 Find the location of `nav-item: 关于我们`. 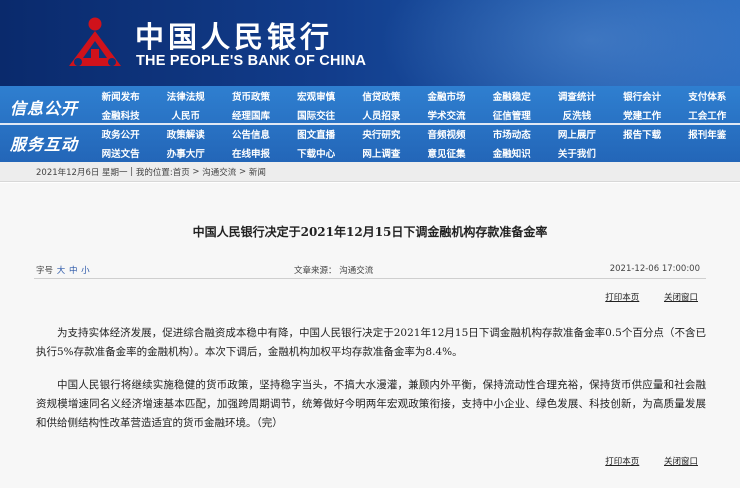

nav-item: 关于我们 is located at coordinates (576, 152).